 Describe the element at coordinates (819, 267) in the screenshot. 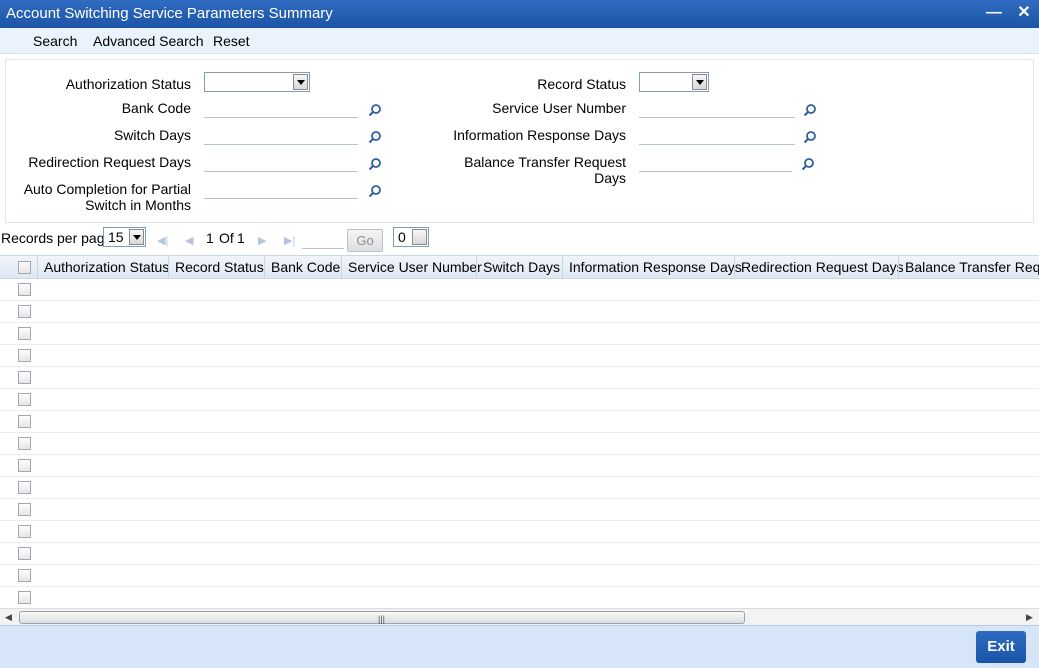

I see `column-header: Redirection Request Days` at that location.